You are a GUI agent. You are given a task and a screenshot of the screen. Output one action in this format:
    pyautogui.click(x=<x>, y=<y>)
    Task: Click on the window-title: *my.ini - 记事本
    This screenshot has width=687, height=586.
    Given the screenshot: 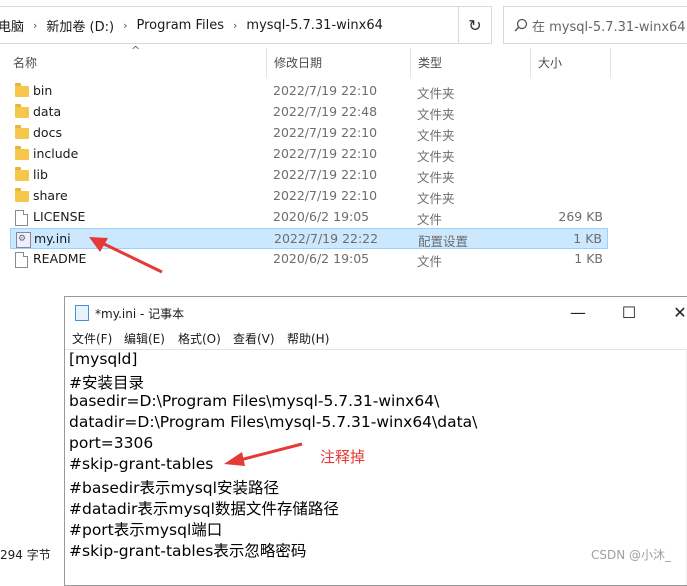 What is the action you would take?
    pyautogui.click(x=140, y=314)
    